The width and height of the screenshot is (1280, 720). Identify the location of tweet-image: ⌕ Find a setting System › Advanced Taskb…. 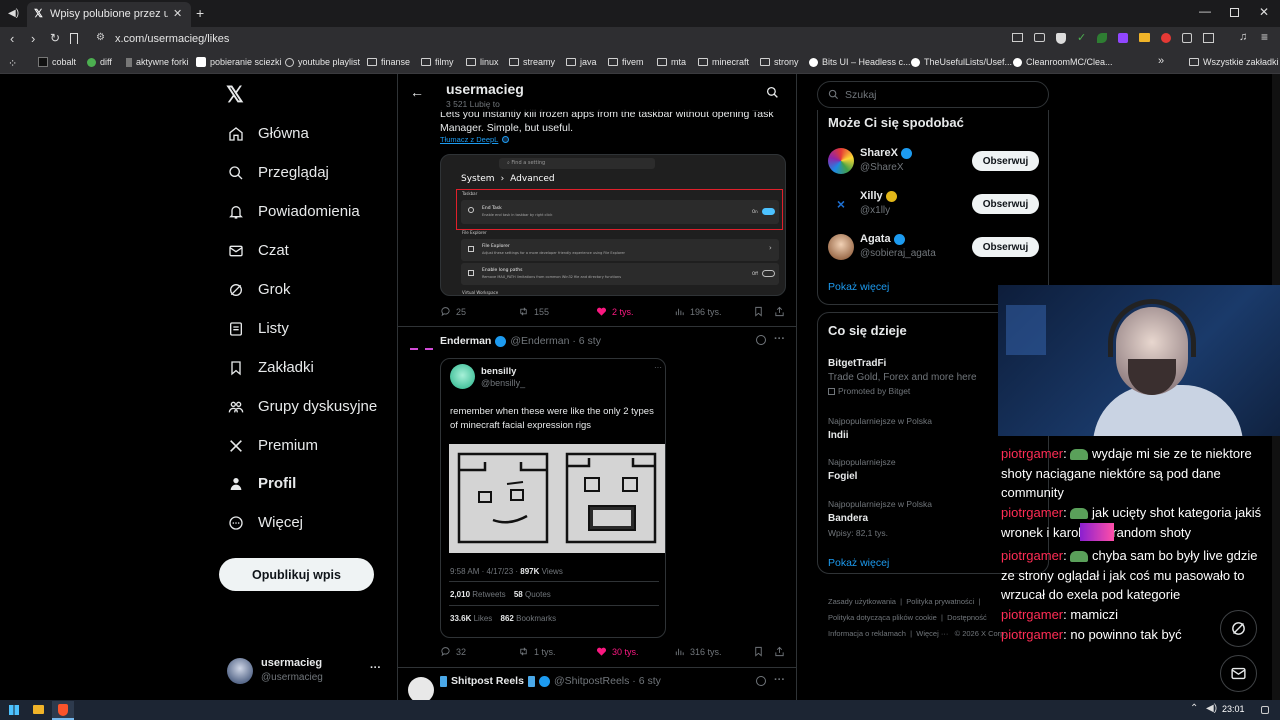
(613, 225).